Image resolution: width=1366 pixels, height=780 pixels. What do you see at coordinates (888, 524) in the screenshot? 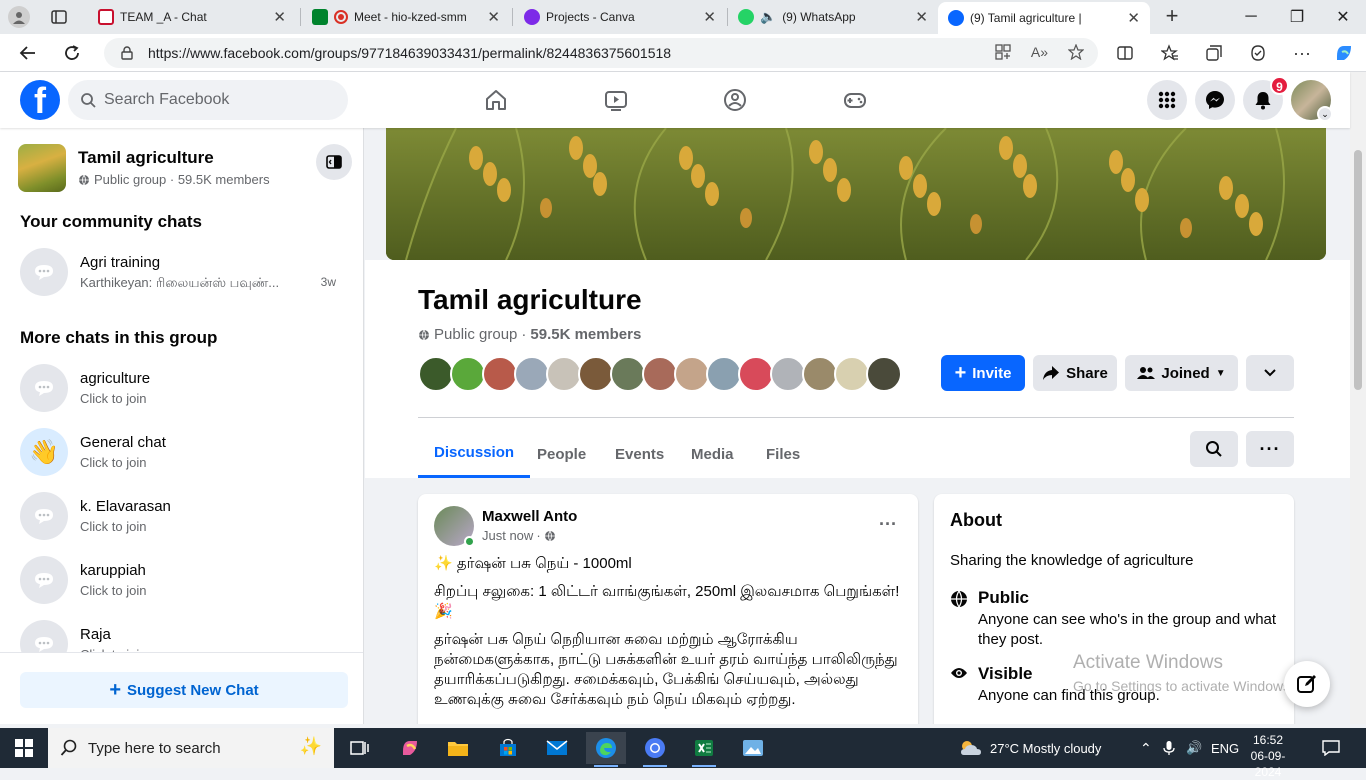
I see `post-options-button: ···` at bounding box center [888, 524].